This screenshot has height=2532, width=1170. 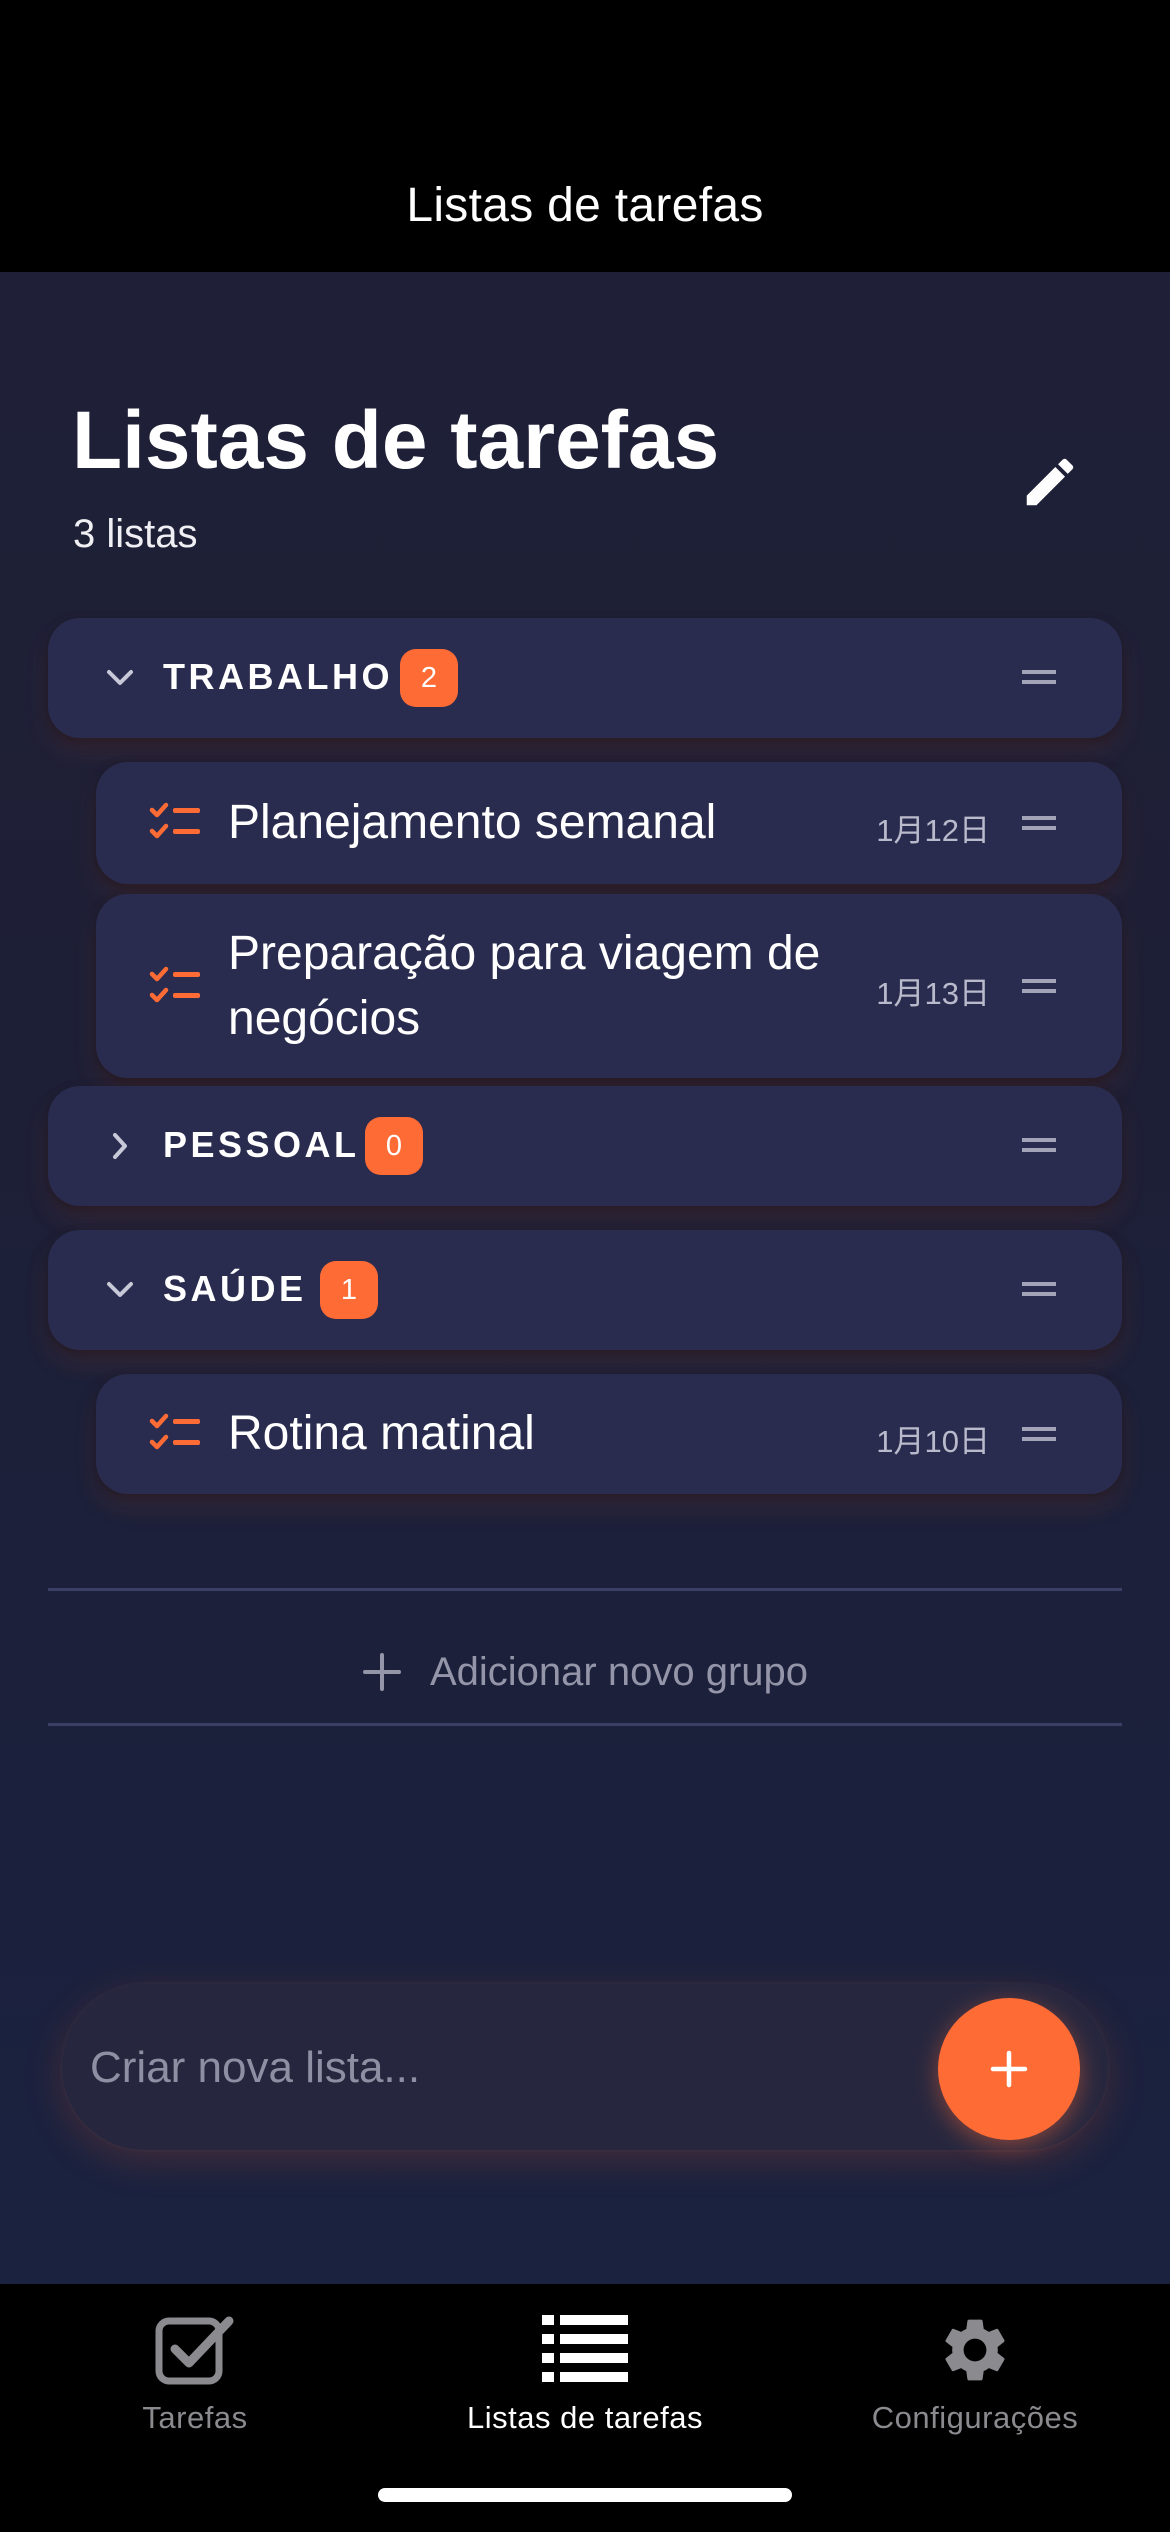 What do you see at coordinates (120, 1146) in the screenshot?
I see `chevron-right-icon` at bounding box center [120, 1146].